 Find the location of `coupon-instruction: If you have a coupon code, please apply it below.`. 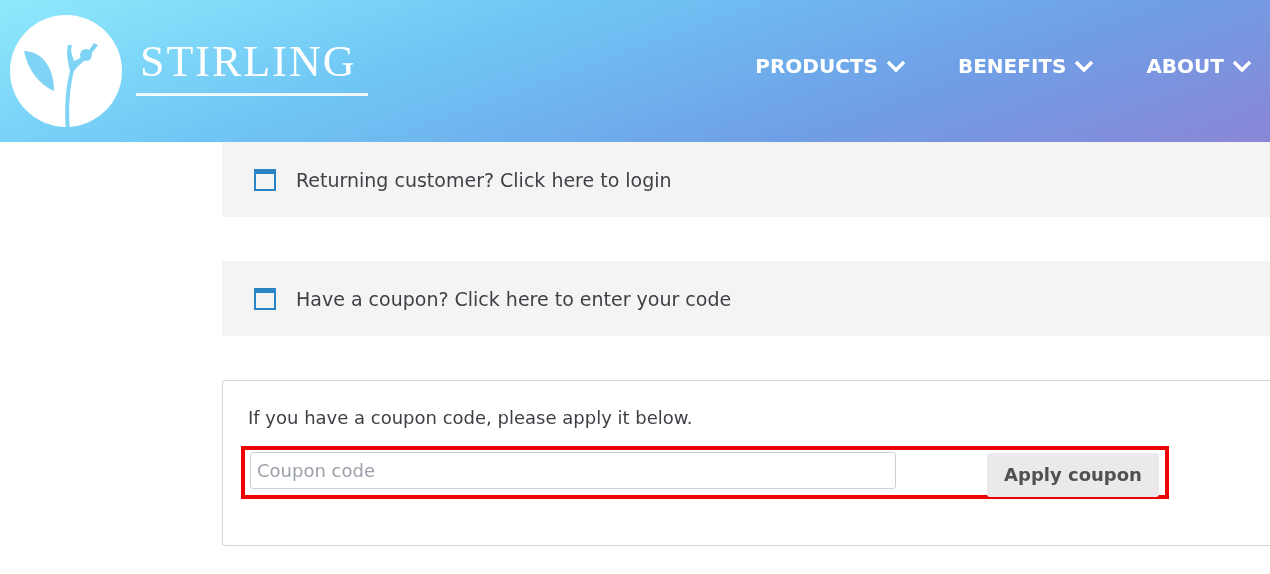

coupon-instruction: If you have a coupon code, please apply it below. is located at coordinates (471, 417).